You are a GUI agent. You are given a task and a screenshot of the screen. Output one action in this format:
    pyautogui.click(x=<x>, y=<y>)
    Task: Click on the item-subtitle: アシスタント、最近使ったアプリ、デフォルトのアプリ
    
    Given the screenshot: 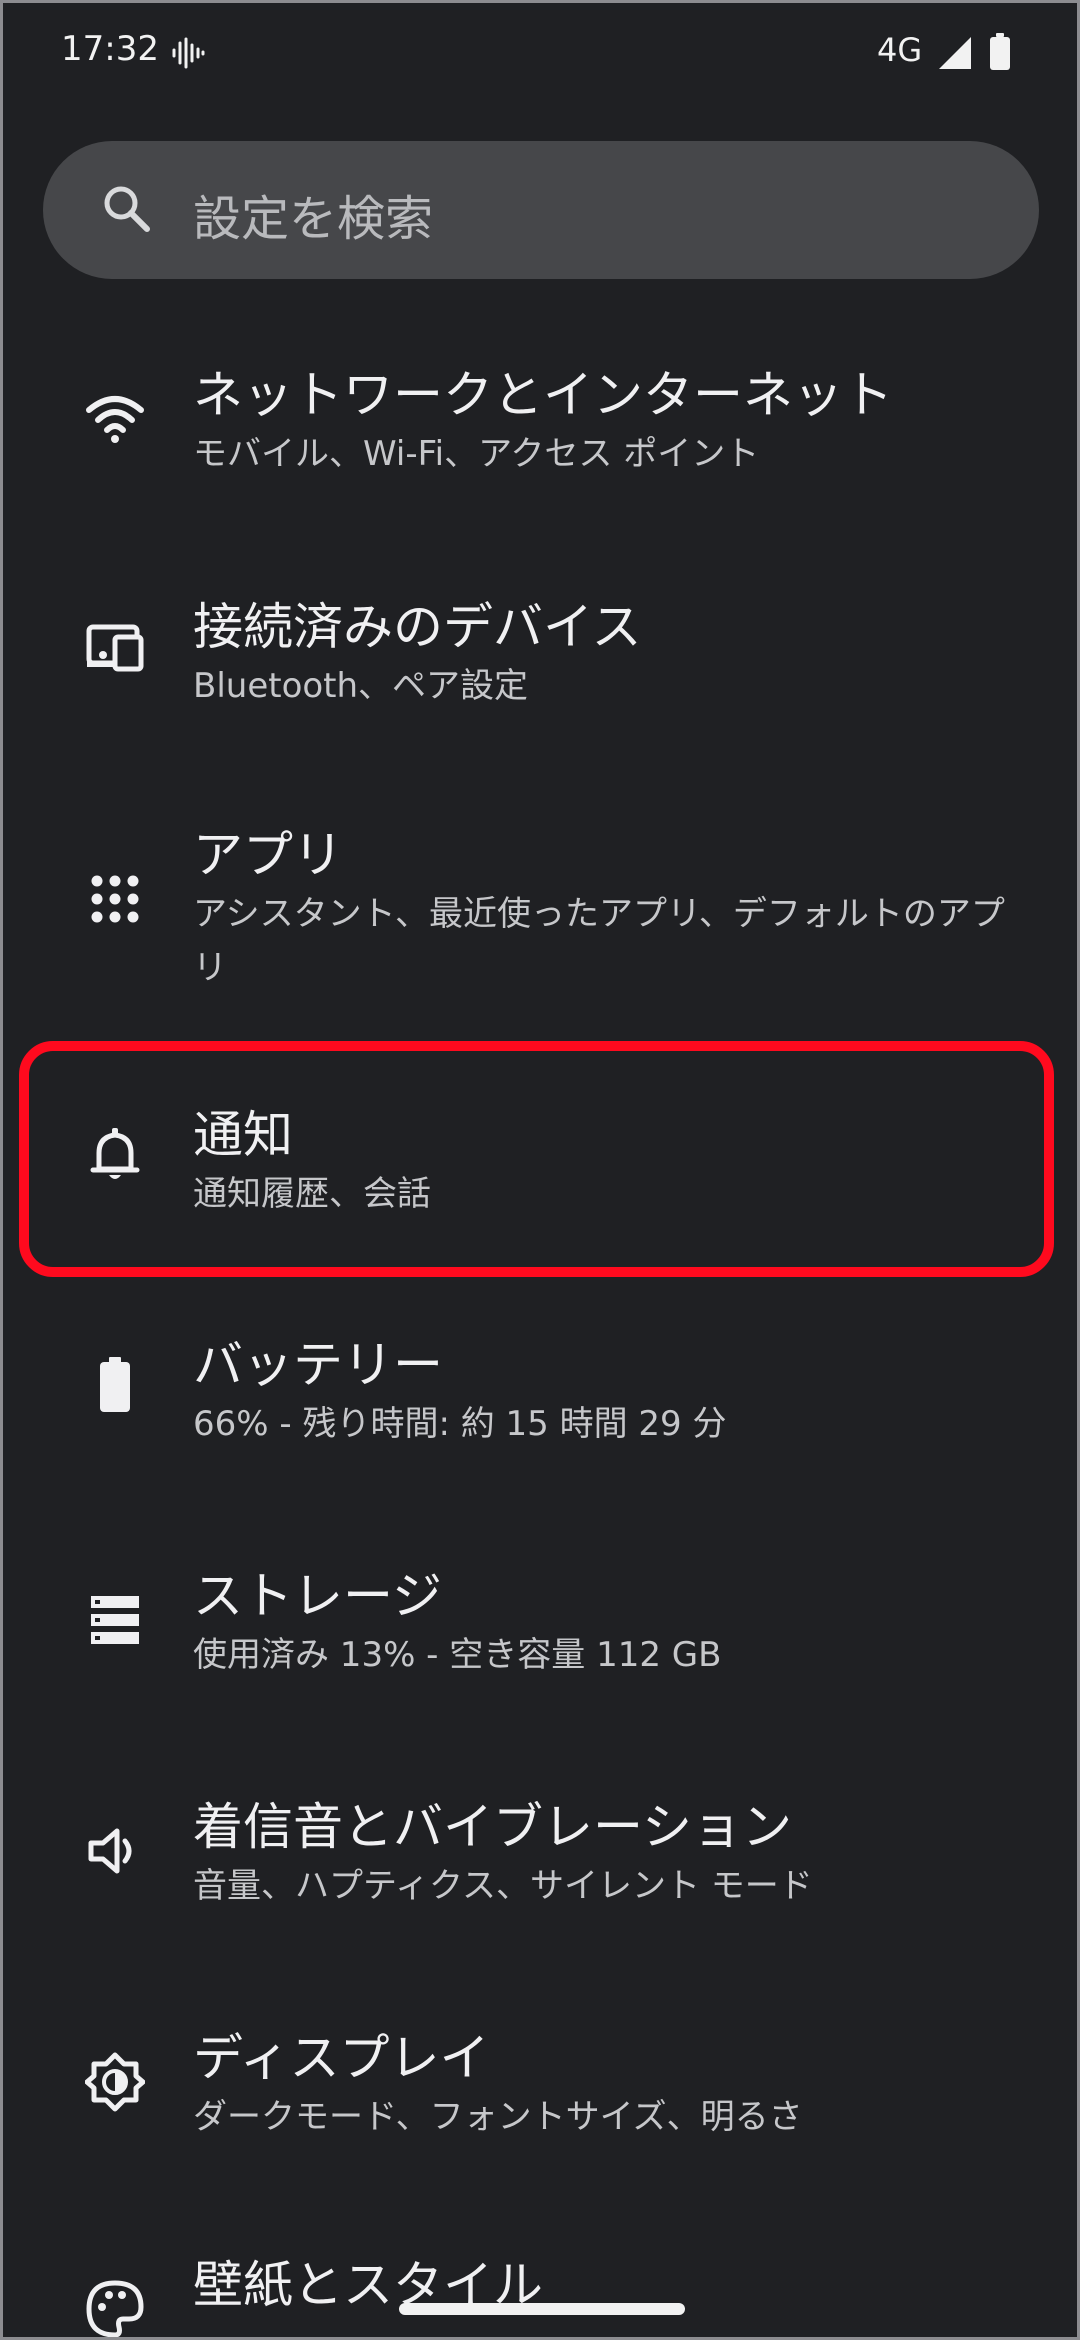 What is the action you would take?
    pyautogui.click(x=599, y=941)
    